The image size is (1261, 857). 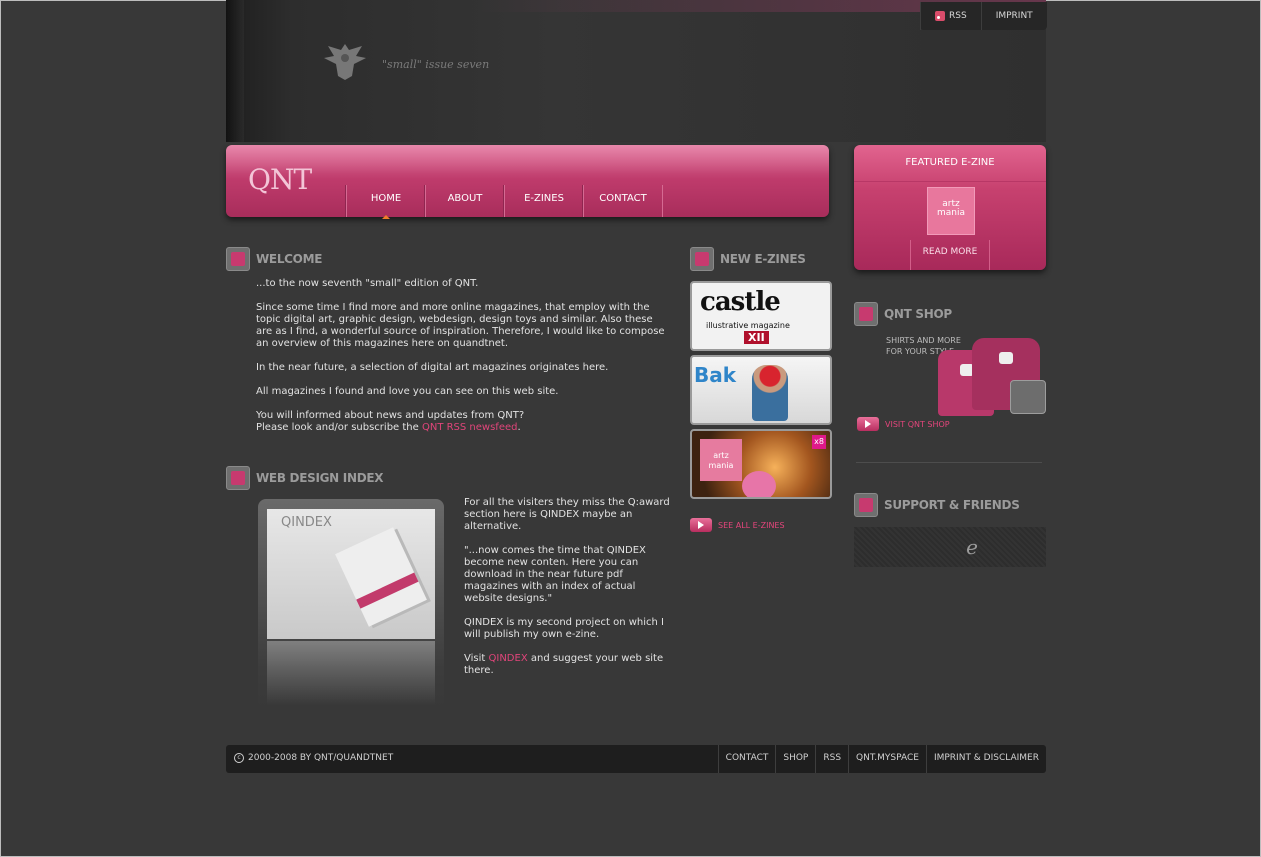 What do you see at coordinates (436, 64) in the screenshot?
I see `issue-tagline: "small" issue seven` at bounding box center [436, 64].